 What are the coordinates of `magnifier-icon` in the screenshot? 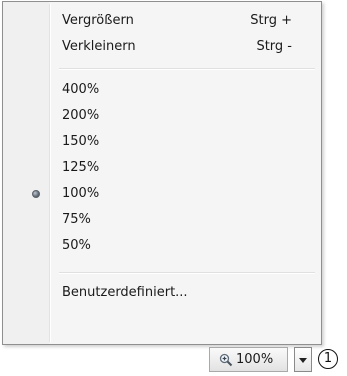 It's located at (226, 360).